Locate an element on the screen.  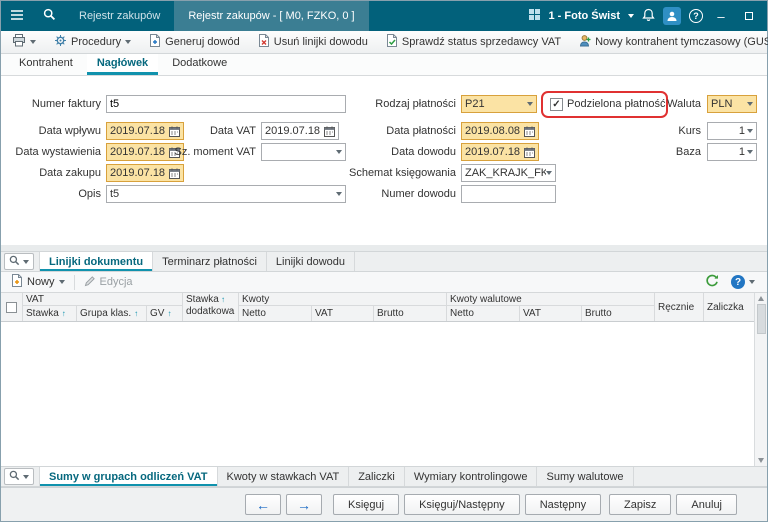
user-avatar is located at coordinates (672, 16).